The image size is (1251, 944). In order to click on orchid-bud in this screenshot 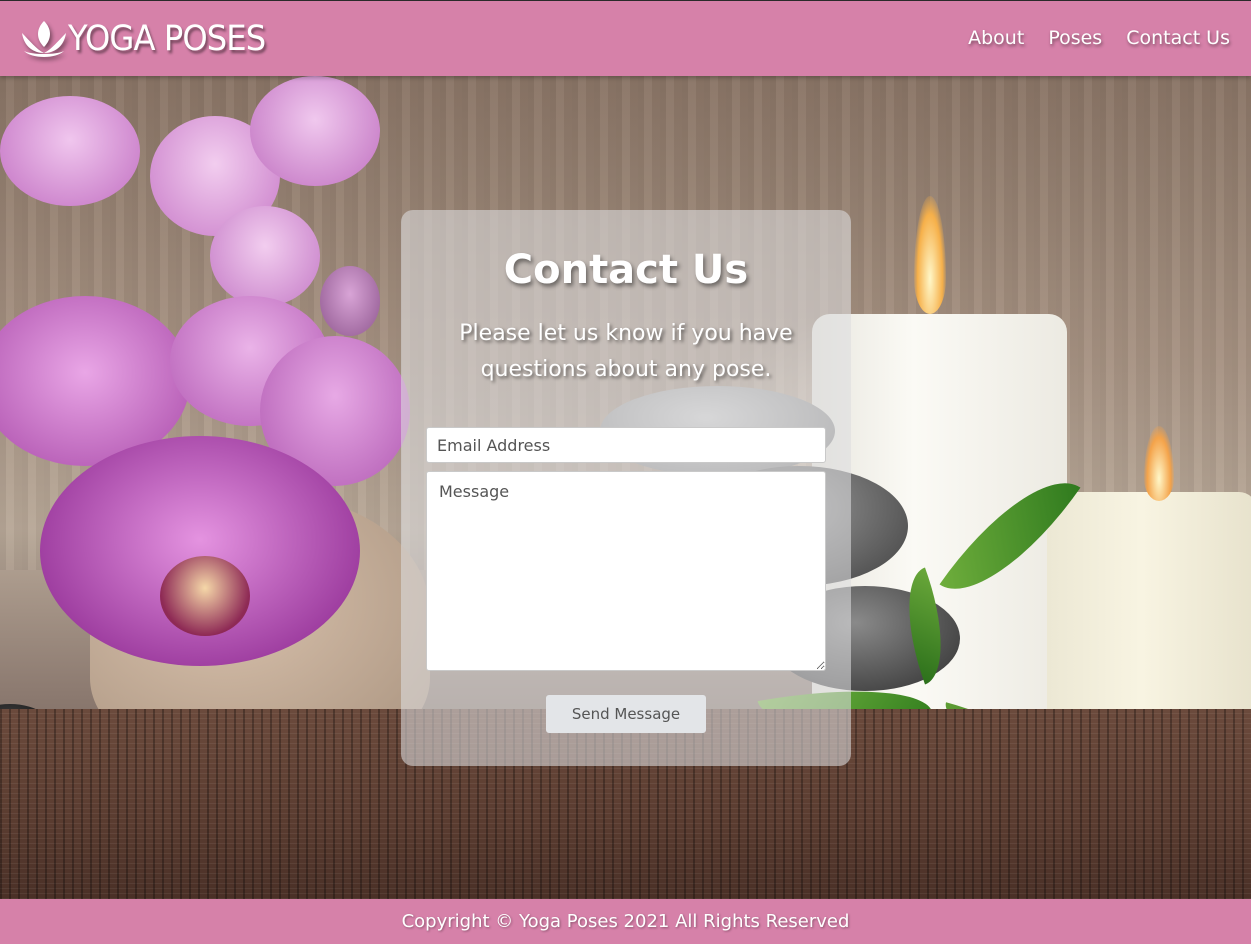, I will do `click(350, 301)`.